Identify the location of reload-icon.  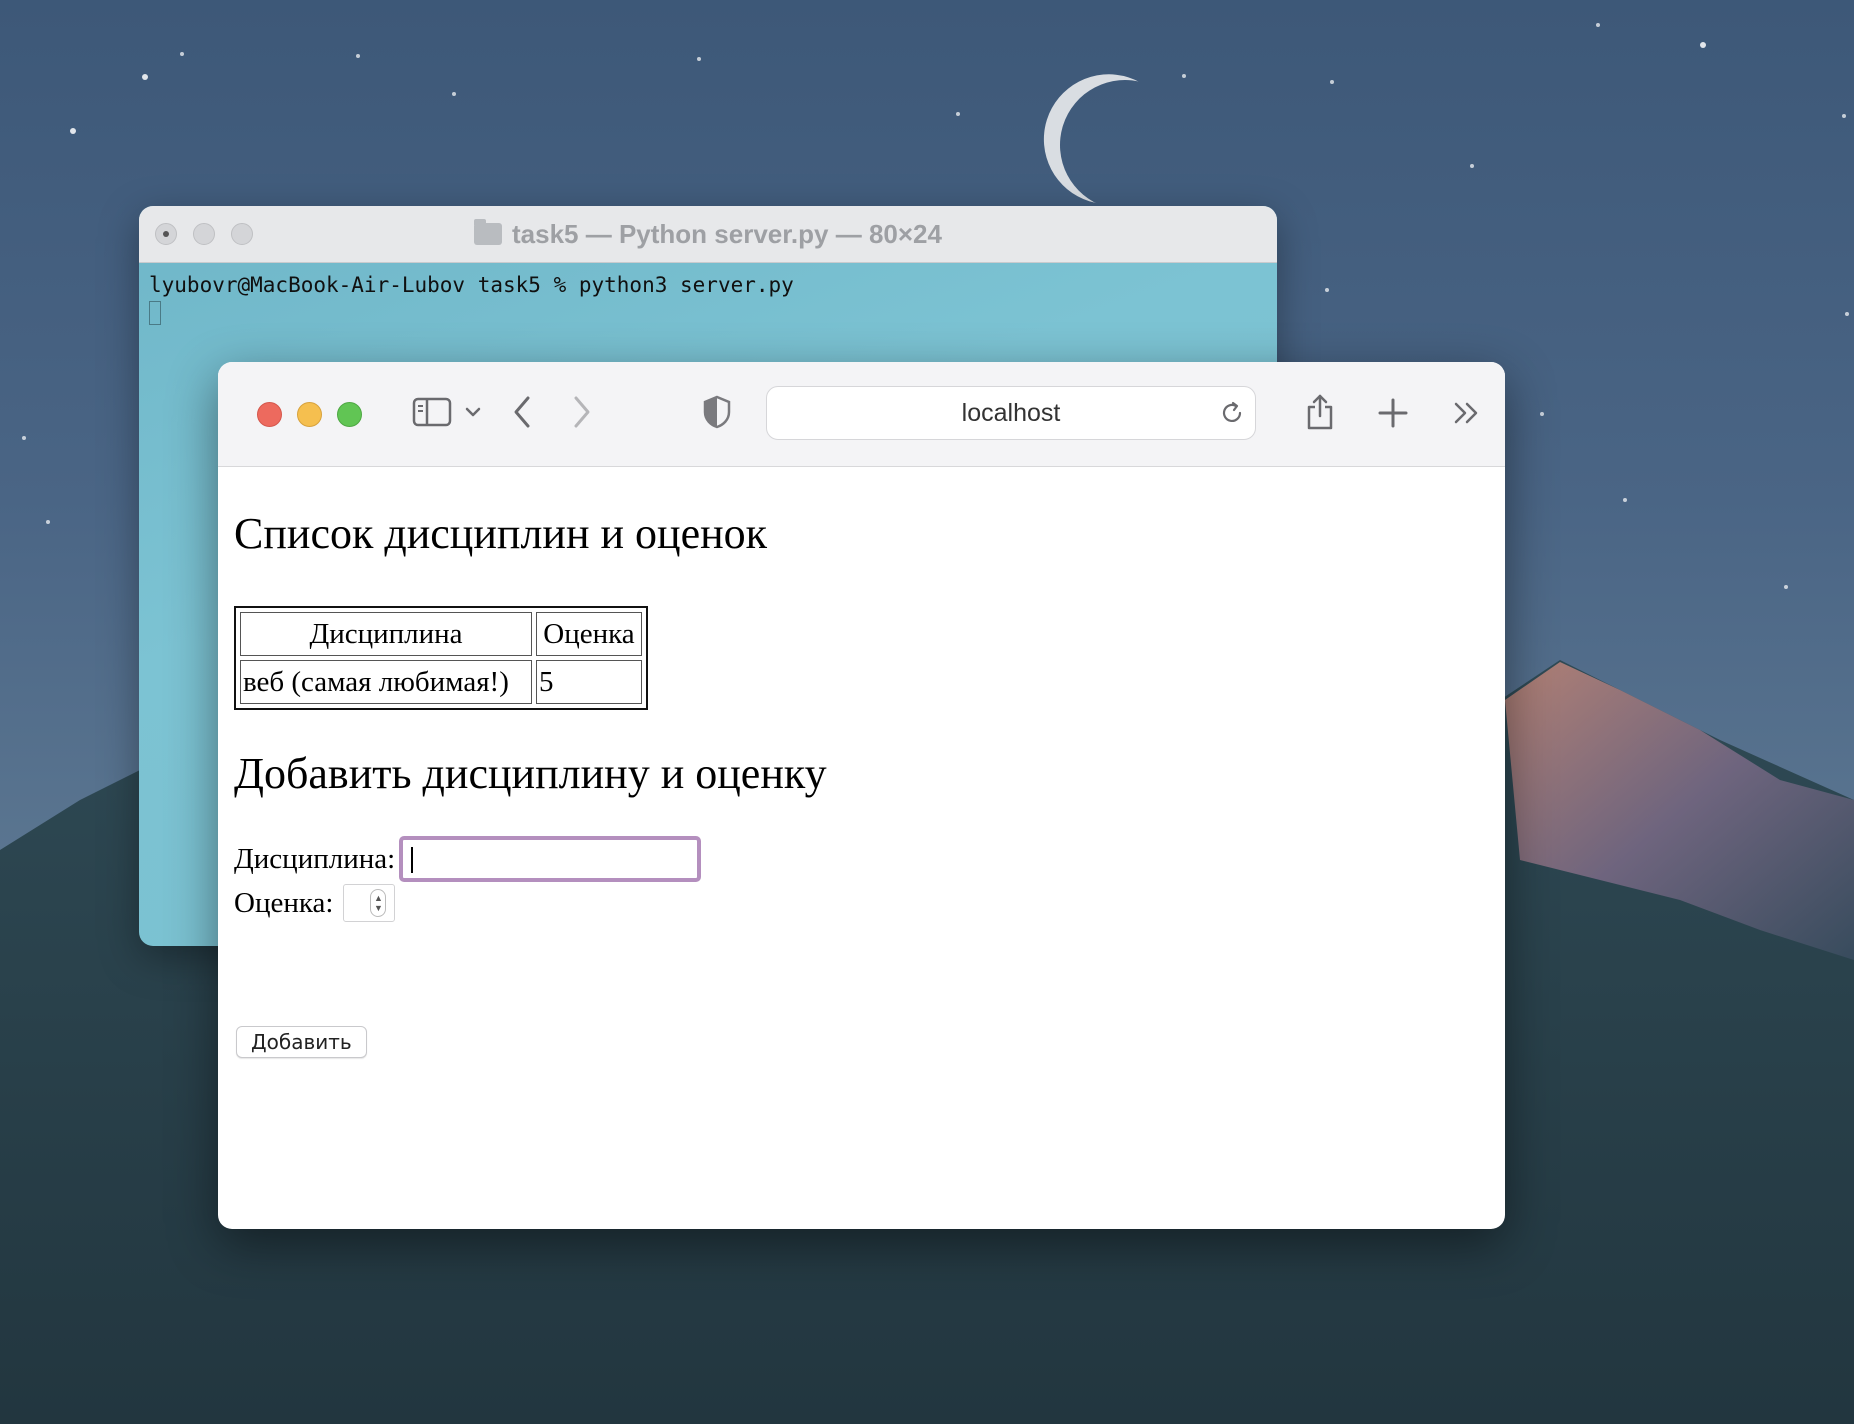
(1232, 415).